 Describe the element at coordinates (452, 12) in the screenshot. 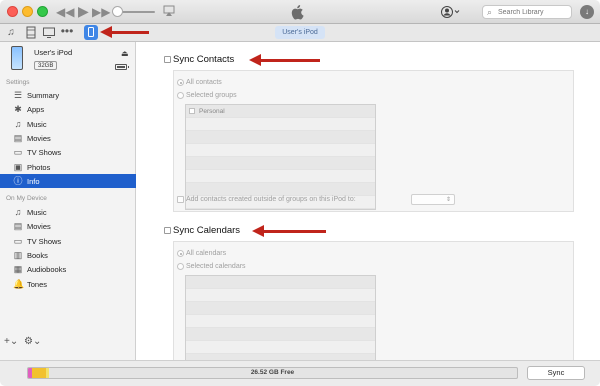

I see `account-button` at that location.